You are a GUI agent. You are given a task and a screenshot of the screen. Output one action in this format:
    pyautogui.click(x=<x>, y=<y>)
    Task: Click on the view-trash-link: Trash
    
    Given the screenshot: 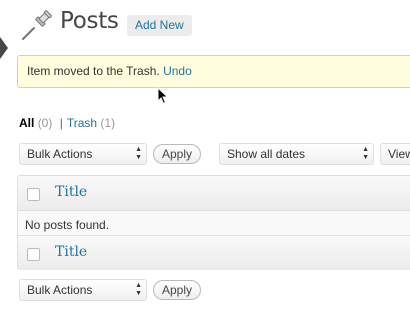 What is the action you would take?
    pyautogui.click(x=82, y=123)
    